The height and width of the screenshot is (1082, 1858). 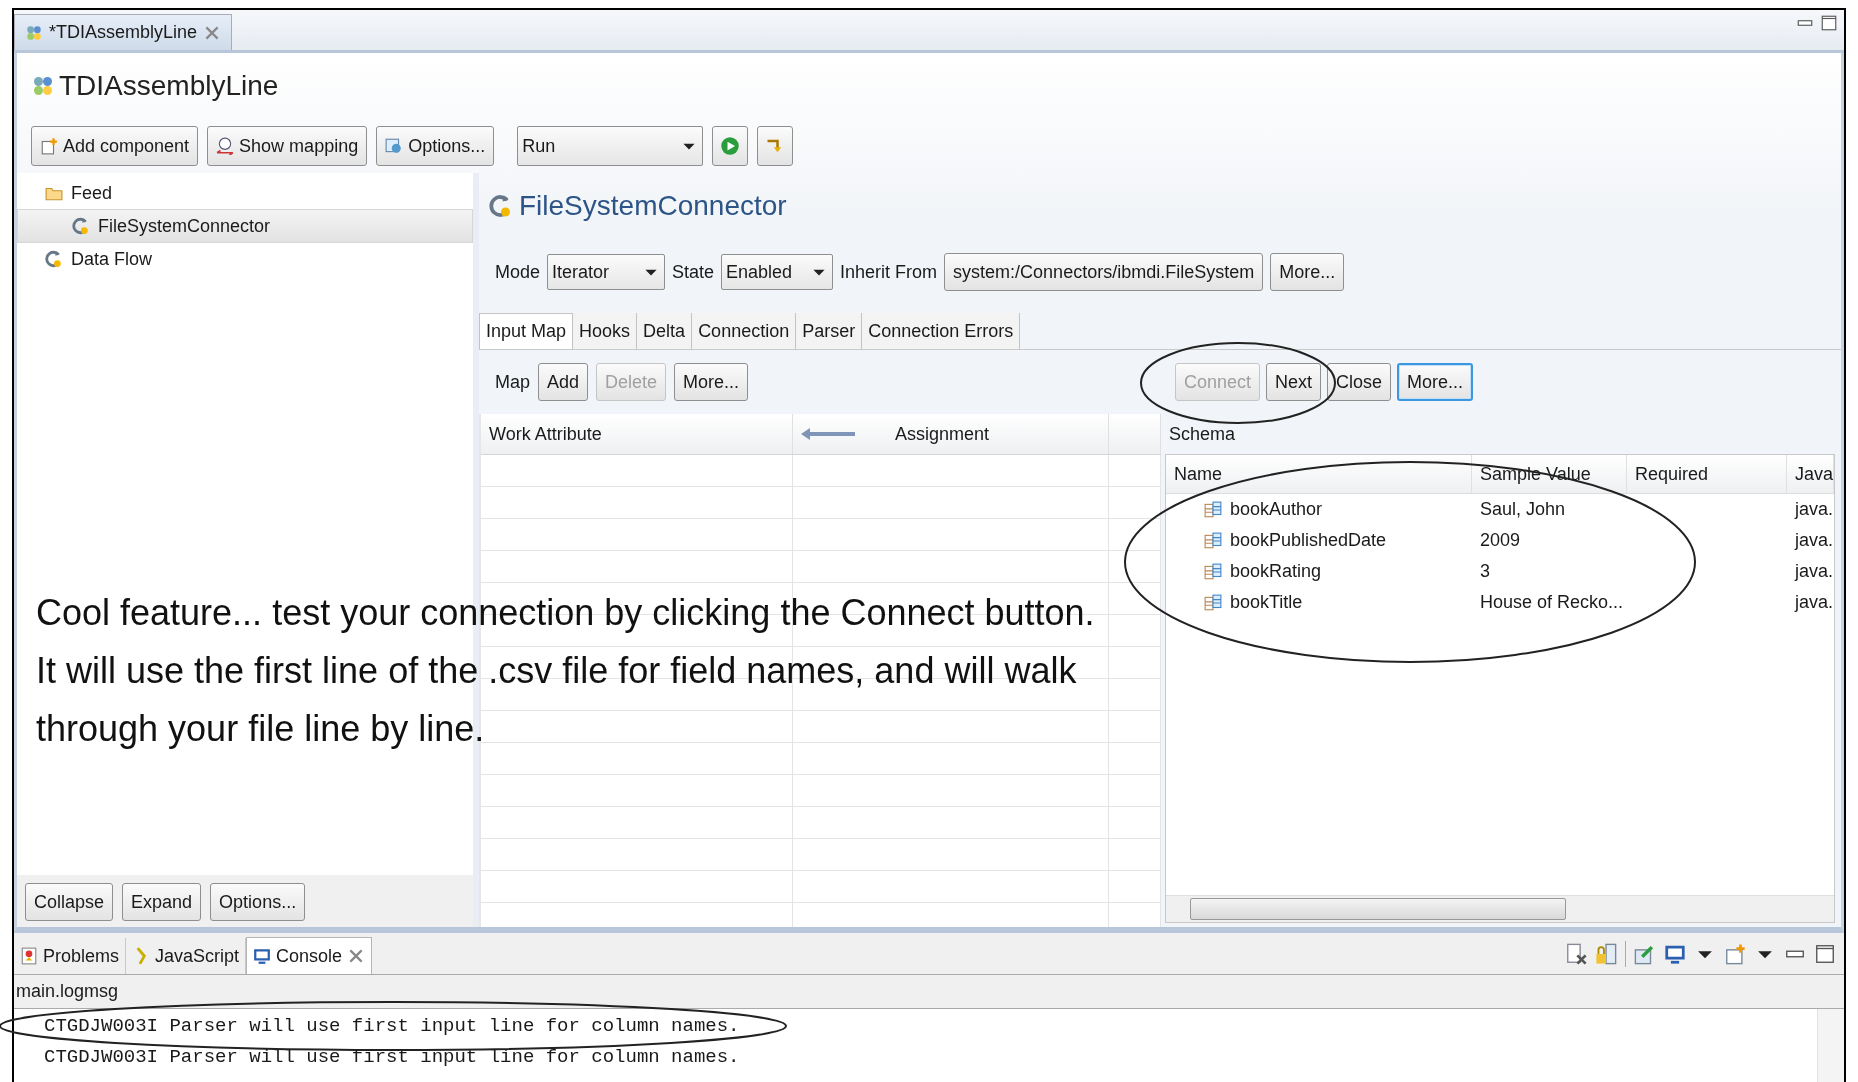 What do you see at coordinates (1500, 540) in the screenshot?
I see `table-cell-text: 2009` at bounding box center [1500, 540].